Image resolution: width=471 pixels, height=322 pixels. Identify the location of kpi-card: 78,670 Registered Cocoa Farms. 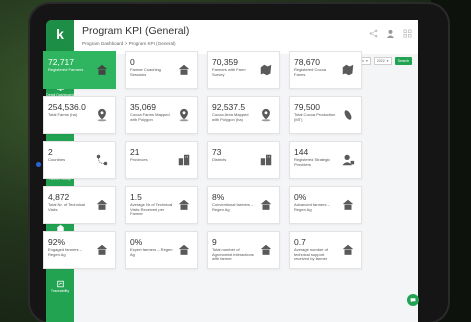
(325, 70).